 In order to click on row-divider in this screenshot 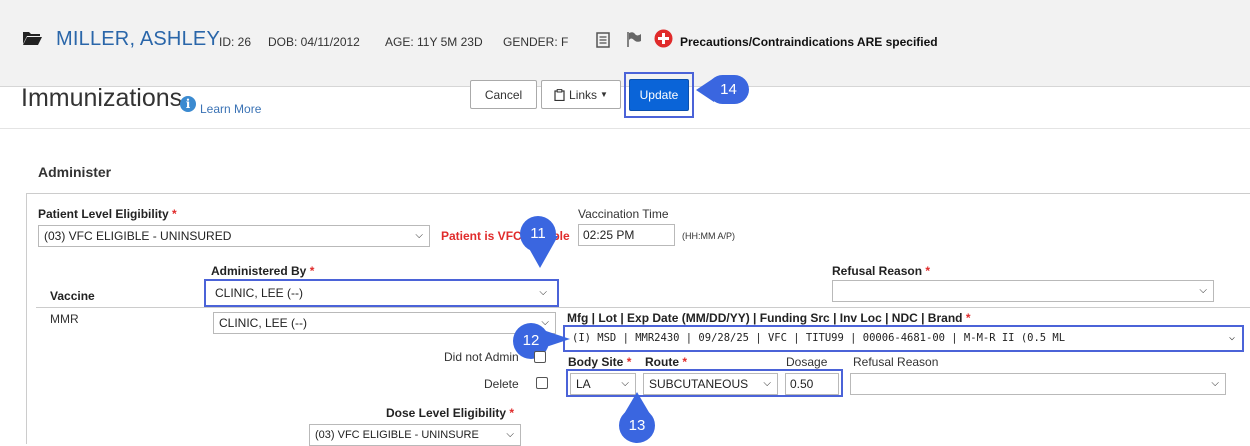, I will do `click(643, 307)`.